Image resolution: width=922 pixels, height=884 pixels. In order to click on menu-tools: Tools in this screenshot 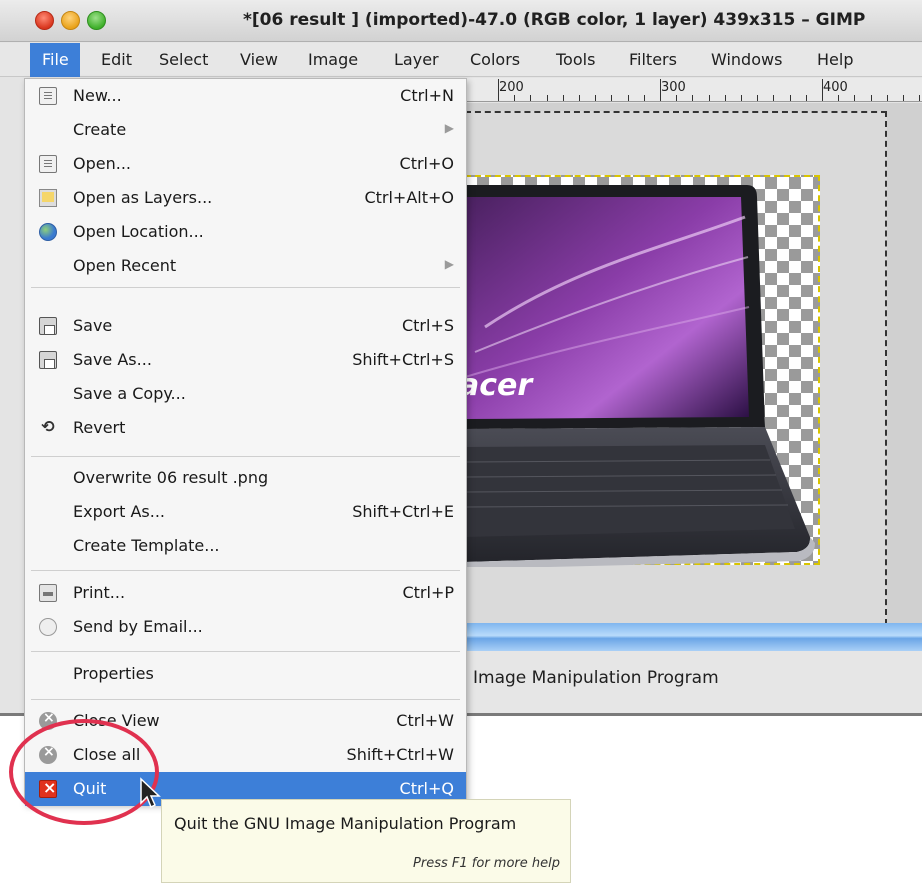, I will do `click(575, 59)`.